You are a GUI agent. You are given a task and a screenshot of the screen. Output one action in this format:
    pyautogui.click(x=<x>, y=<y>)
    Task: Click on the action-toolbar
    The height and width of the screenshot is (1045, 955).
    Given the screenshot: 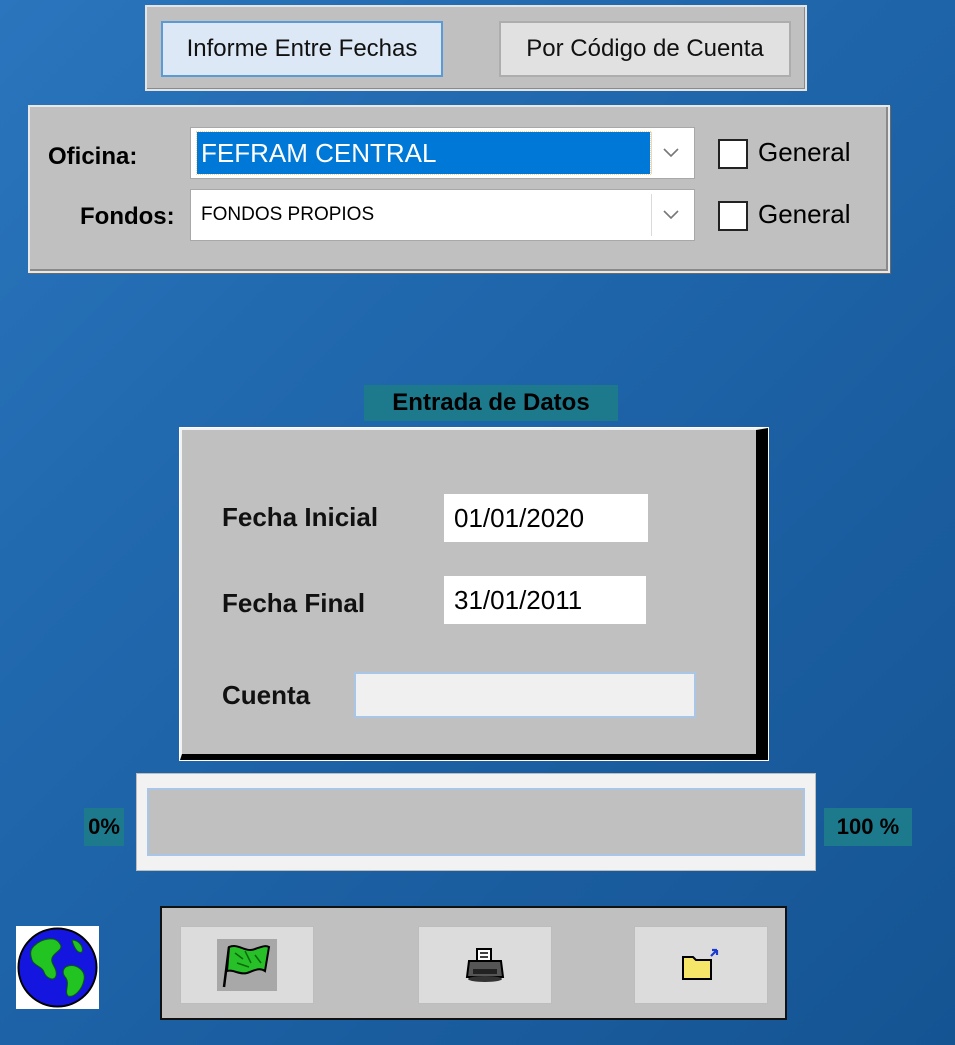 What is the action you would take?
    pyautogui.click(x=473, y=963)
    